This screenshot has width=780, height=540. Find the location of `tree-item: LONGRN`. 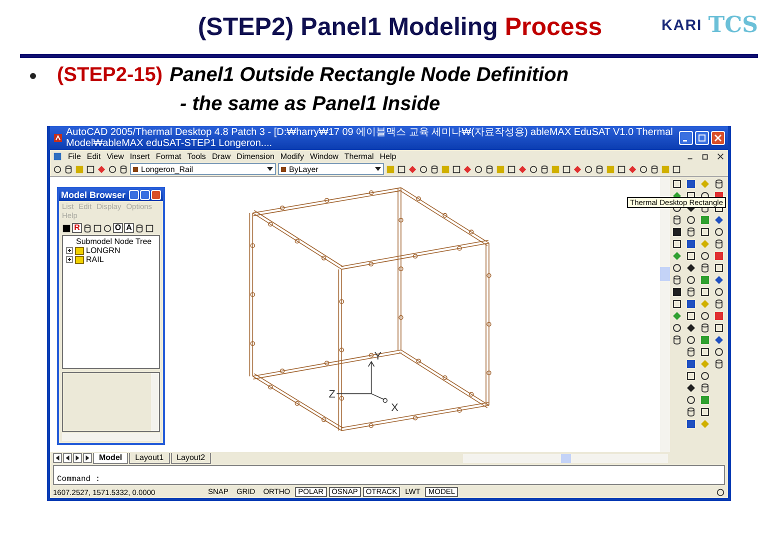

tree-item: LONGRN is located at coordinates (103, 250).